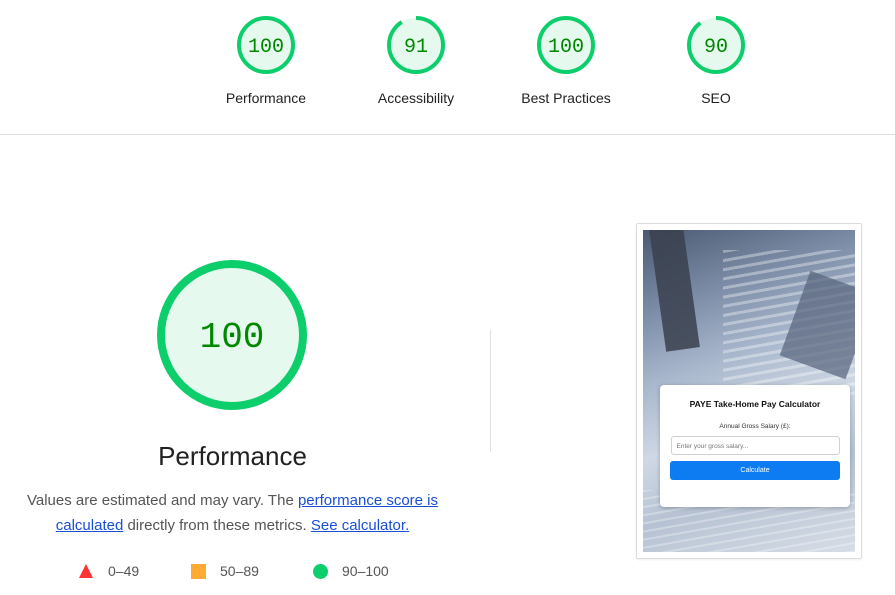 This screenshot has width=895, height=595. Describe the element at coordinates (755, 426) in the screenshot. I see `salary-label: Annual Gross Salary (£):` at that location.